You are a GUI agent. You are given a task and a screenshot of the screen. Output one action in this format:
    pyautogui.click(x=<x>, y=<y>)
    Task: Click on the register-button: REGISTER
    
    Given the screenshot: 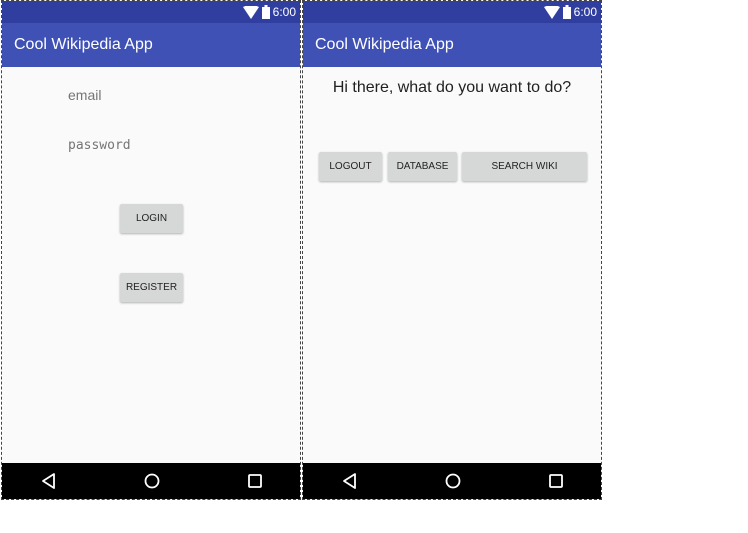 What is the action you would take?
    pyautogui.click(x=151, y=287)
    